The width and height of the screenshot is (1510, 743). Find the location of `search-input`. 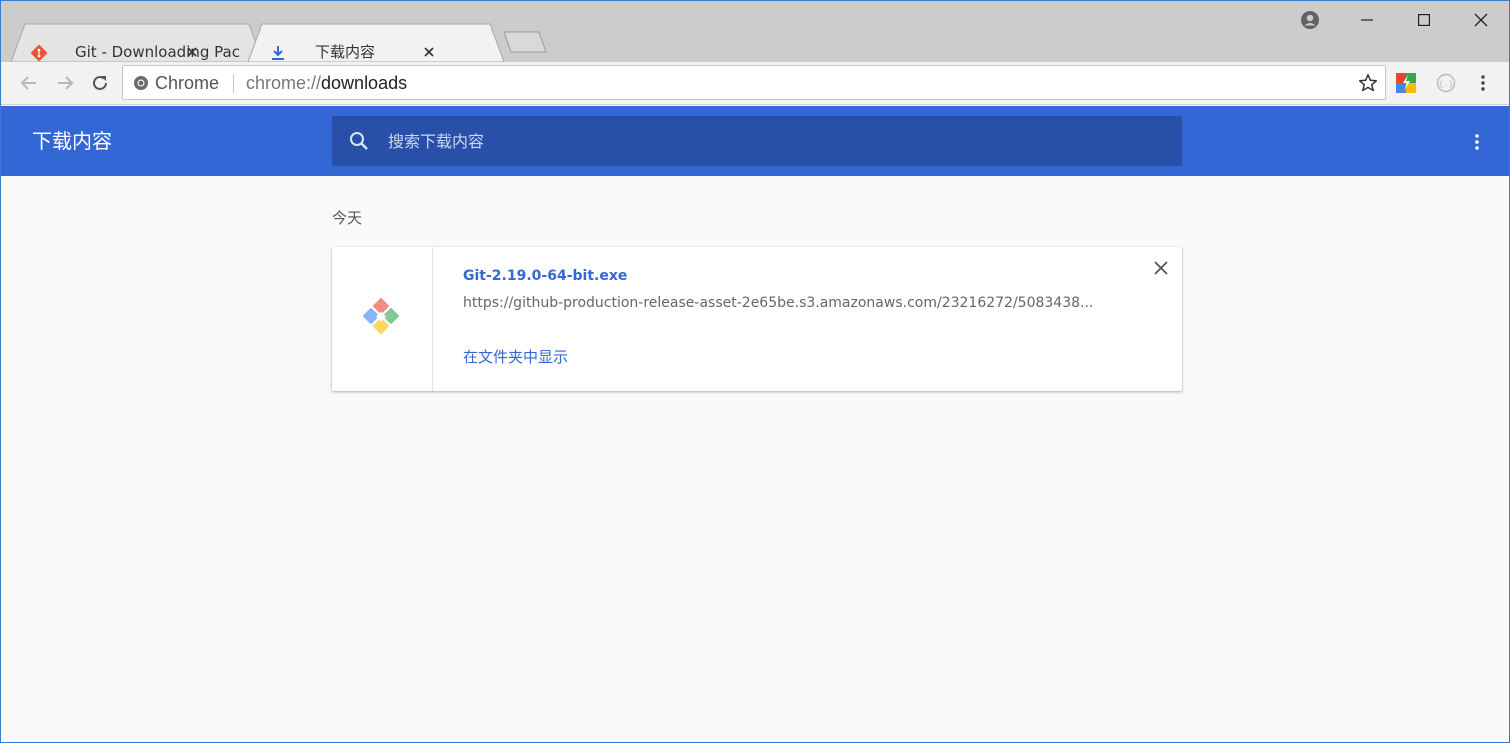

search-input is located at coordinates (768, 141).